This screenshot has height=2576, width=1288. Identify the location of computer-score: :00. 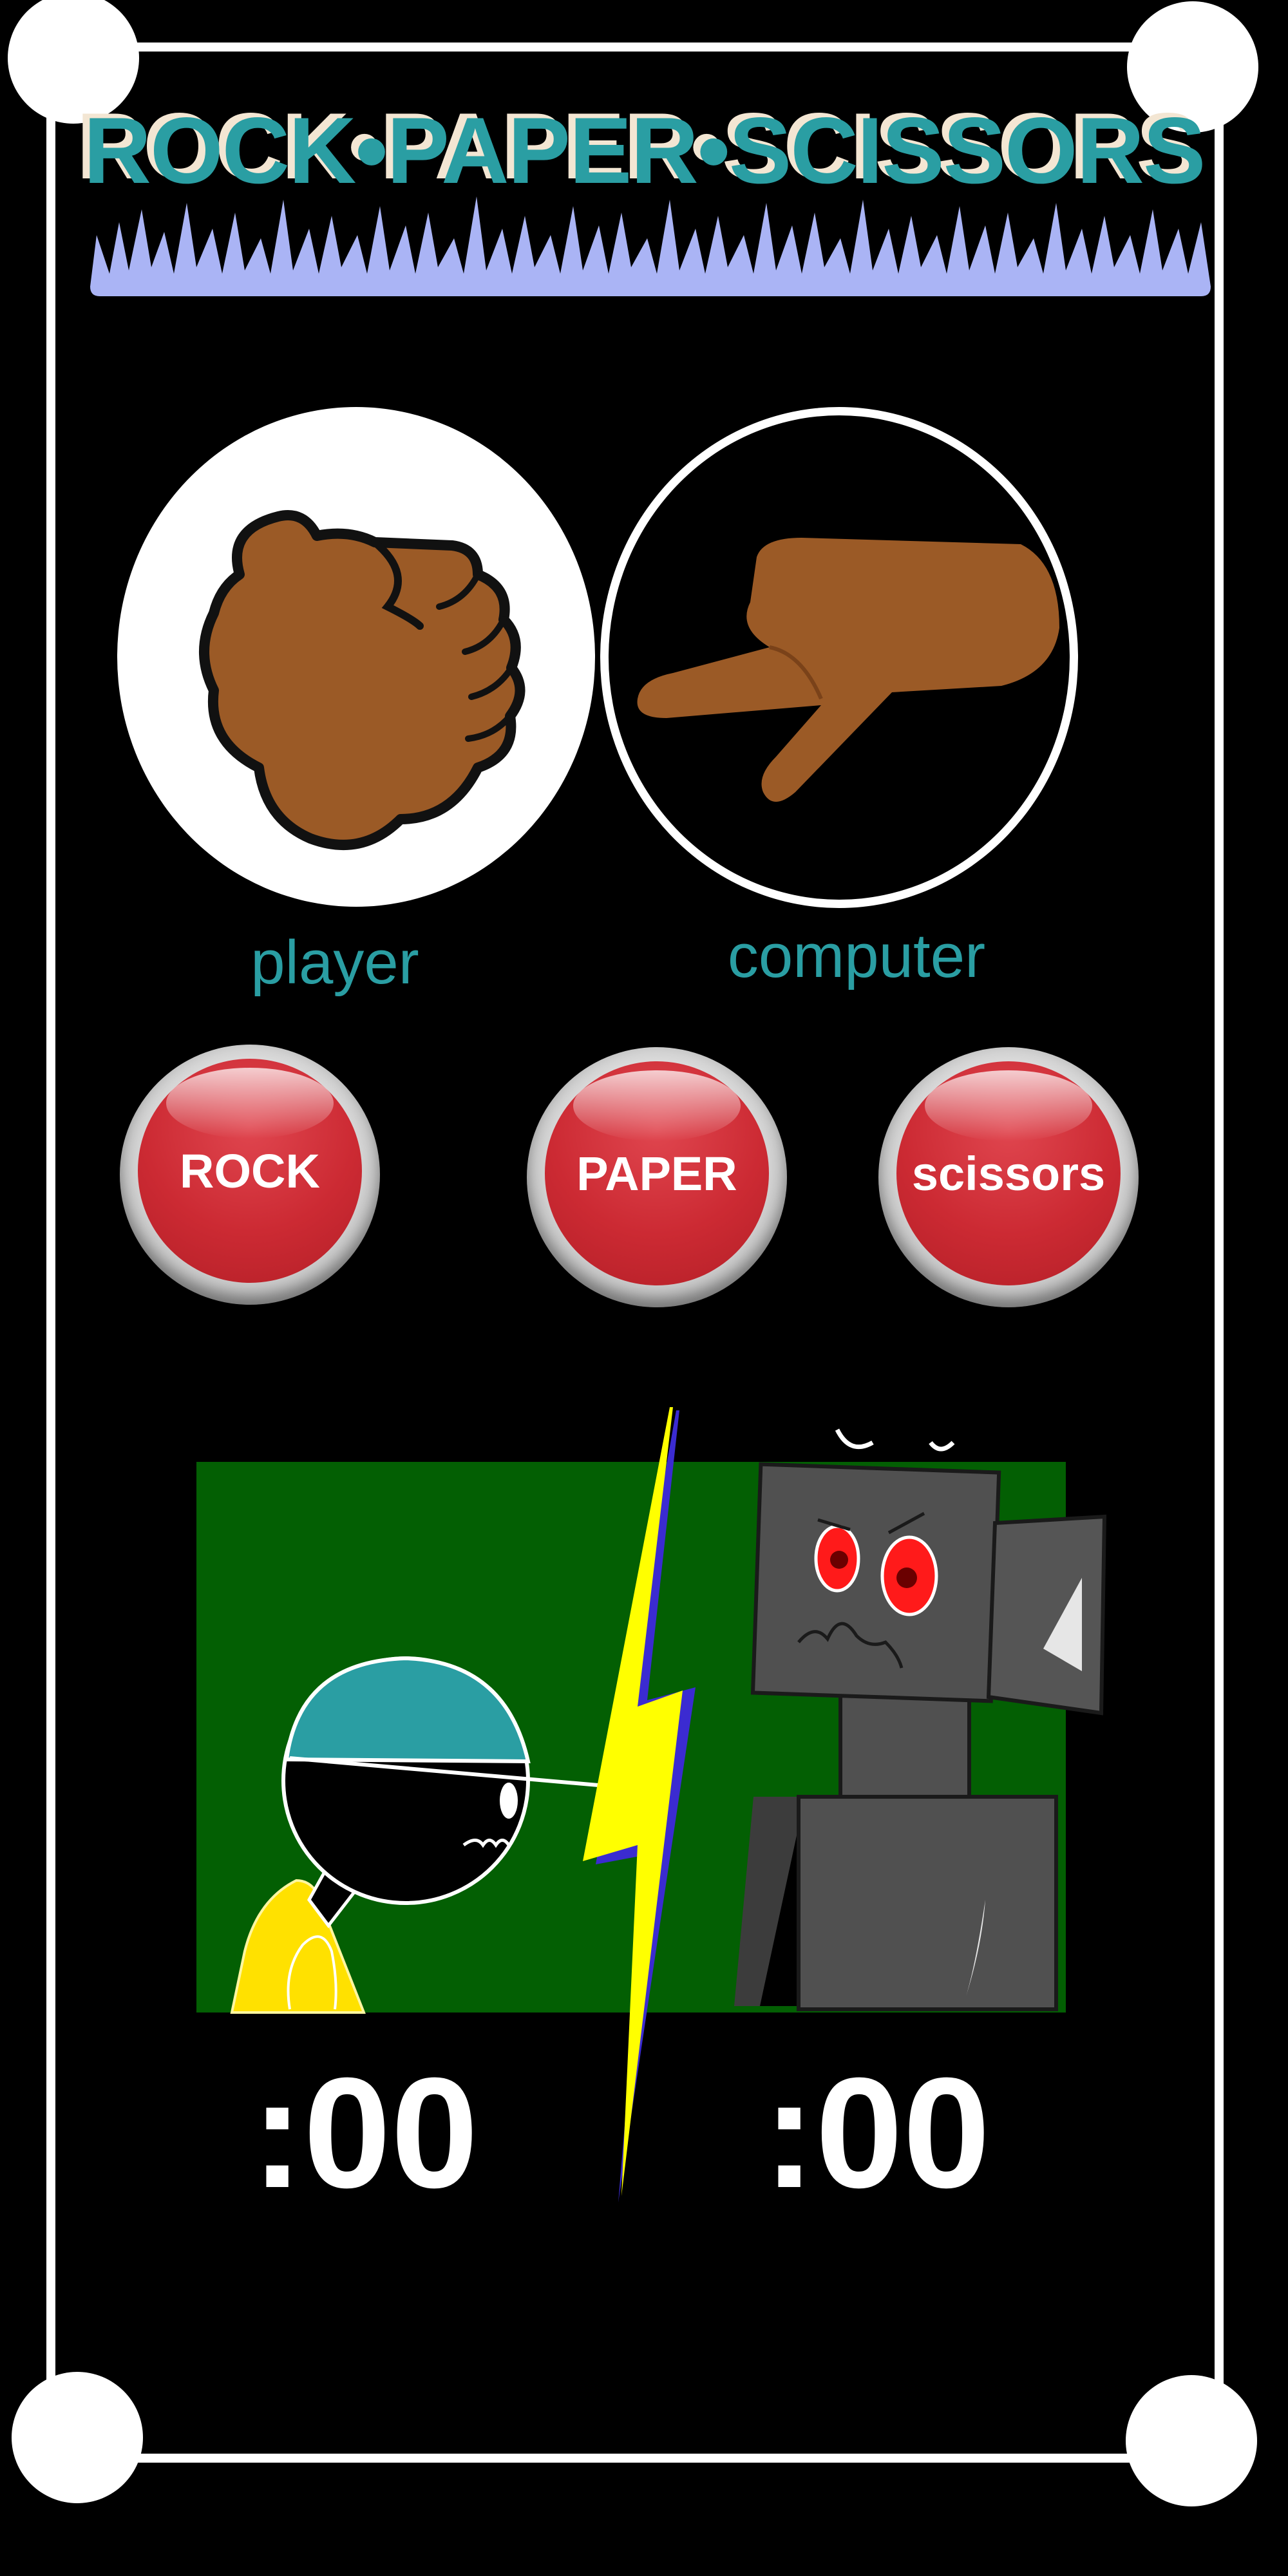
(877, 2133).